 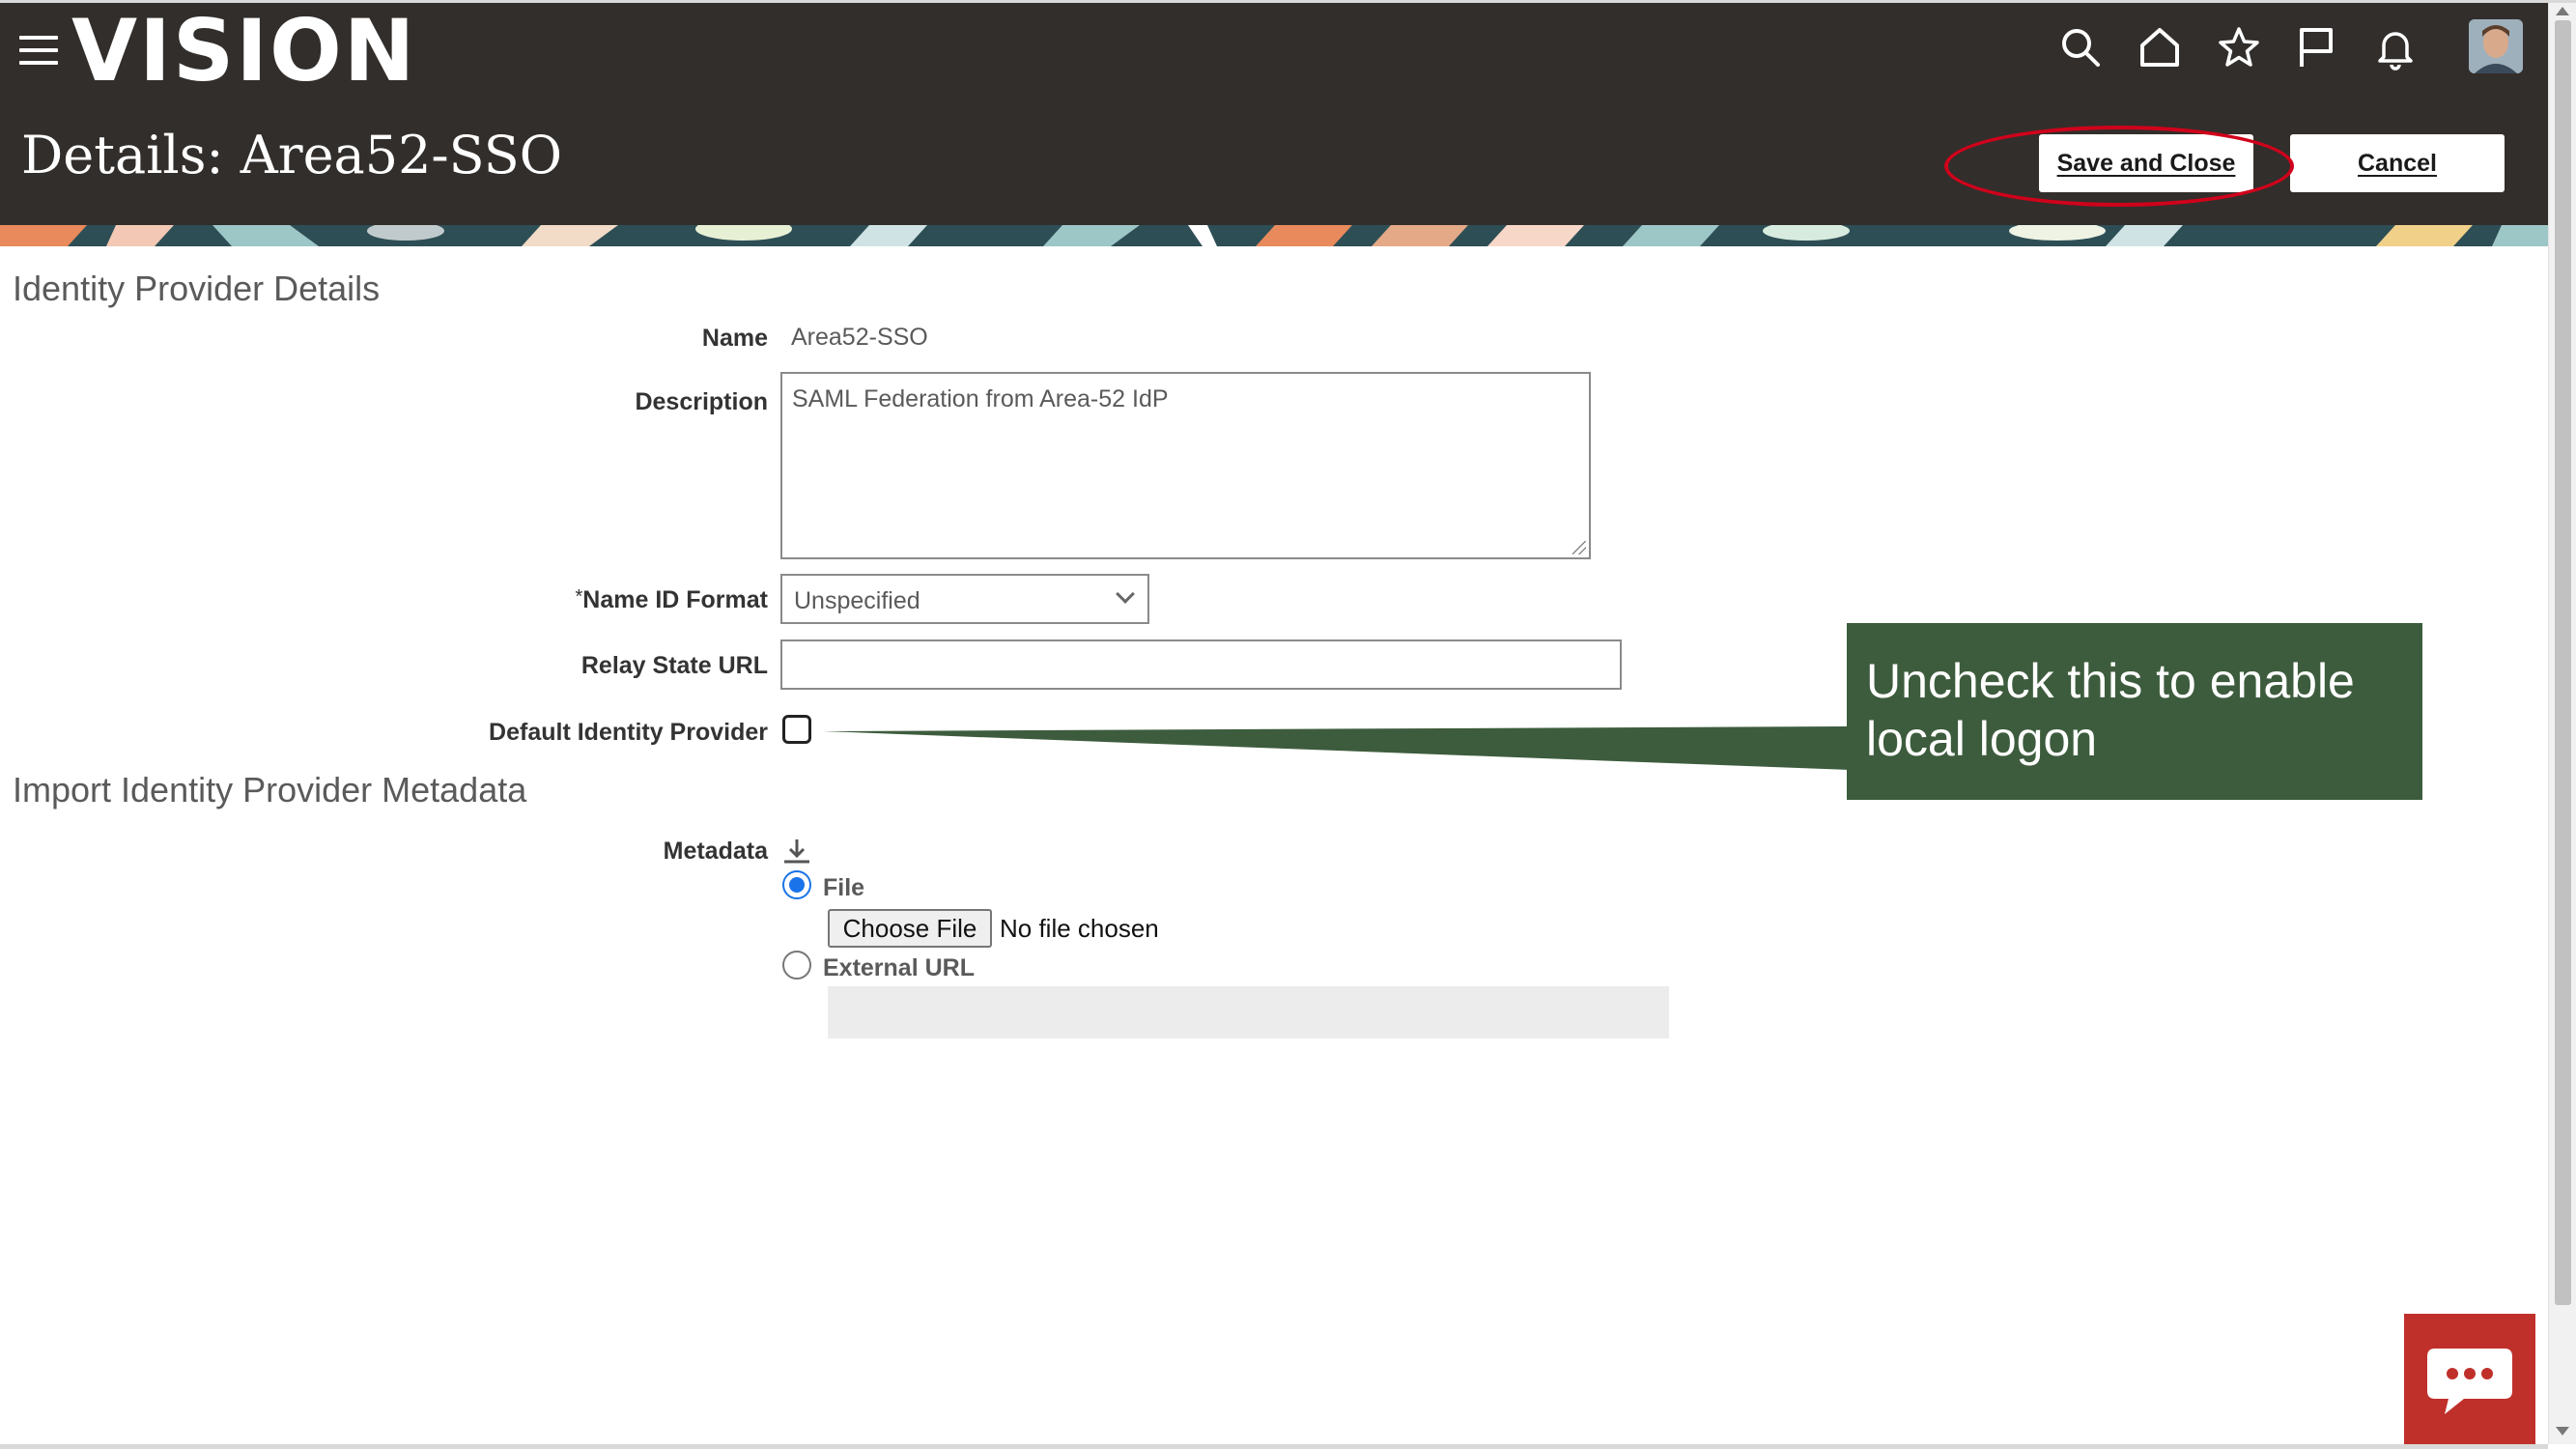 I want to click on bell-icon, so click(x=2395, y=47).